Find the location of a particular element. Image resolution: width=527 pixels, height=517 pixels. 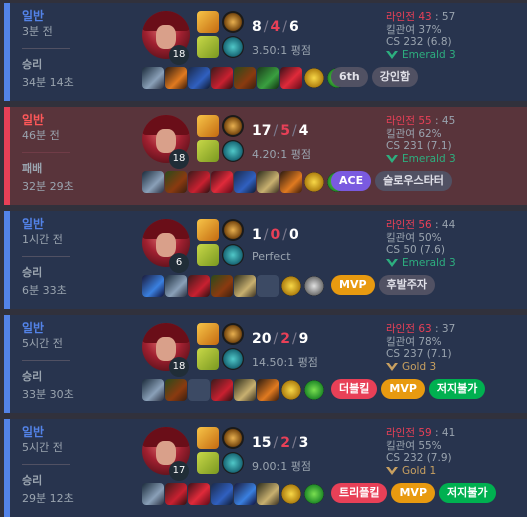

badge-list: 더블킬 MVP 저지불가 is located at coordinates (408, 389).